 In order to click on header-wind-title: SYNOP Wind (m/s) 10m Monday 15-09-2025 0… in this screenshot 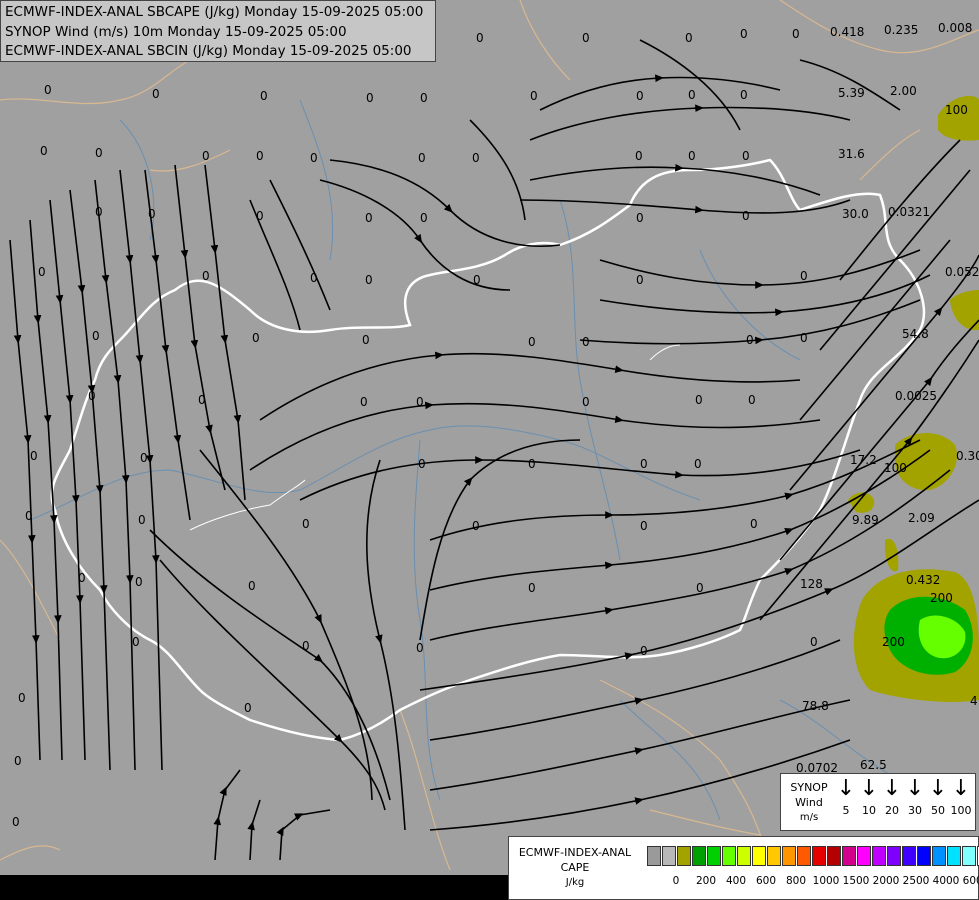, I will do `click(176, 31)`.